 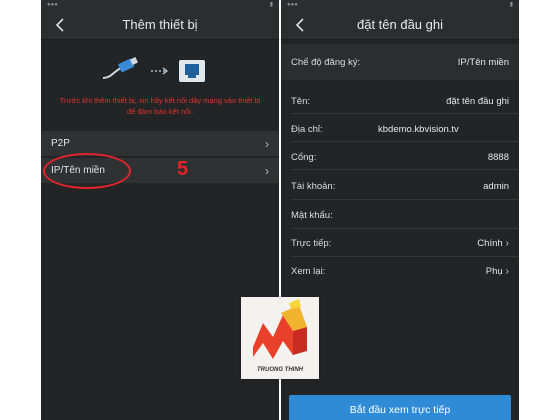 I want to click on name-value: đặt tên đầu ghi, so click(x=477, y=101).